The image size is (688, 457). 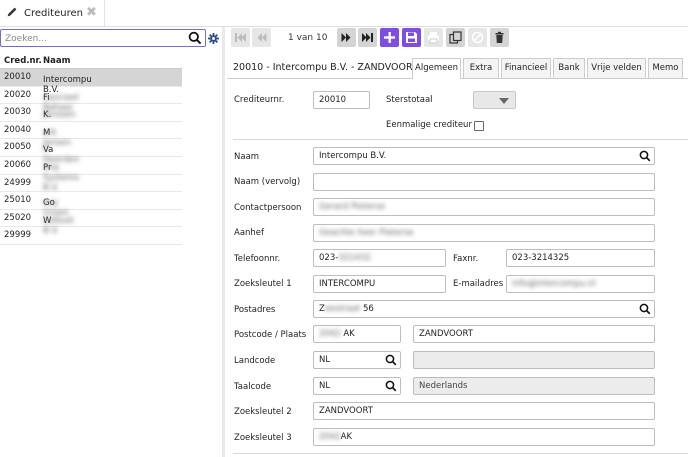 What do you see at coordinates (18, 235) in the screenshot?
I see `list-item-code: 29999` at bounding box center [18, 235].